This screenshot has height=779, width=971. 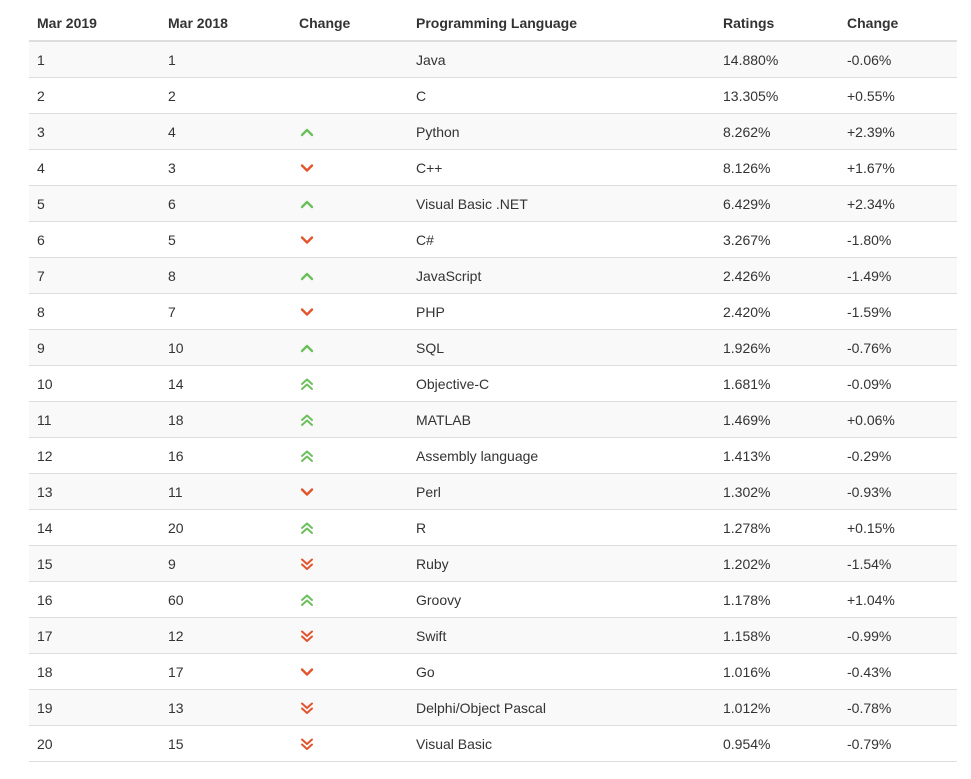 I want to click on language-cell: Java, so click(x=561, y=59).